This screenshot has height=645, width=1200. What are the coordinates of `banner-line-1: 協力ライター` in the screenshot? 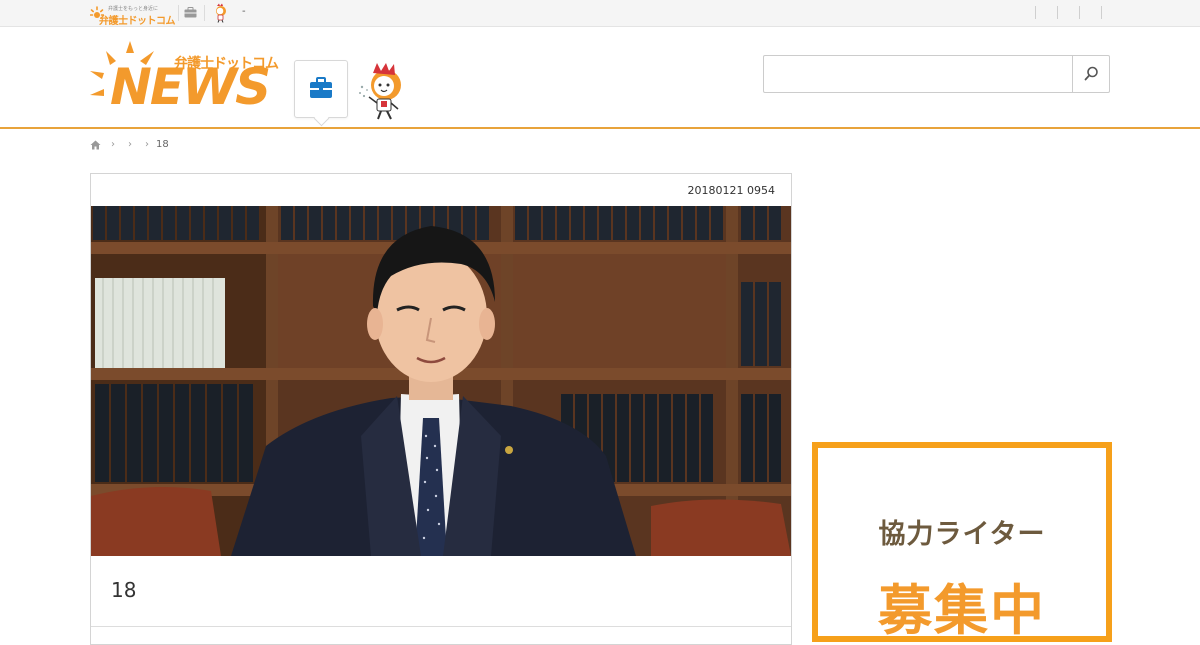 It's located at (962, 534).